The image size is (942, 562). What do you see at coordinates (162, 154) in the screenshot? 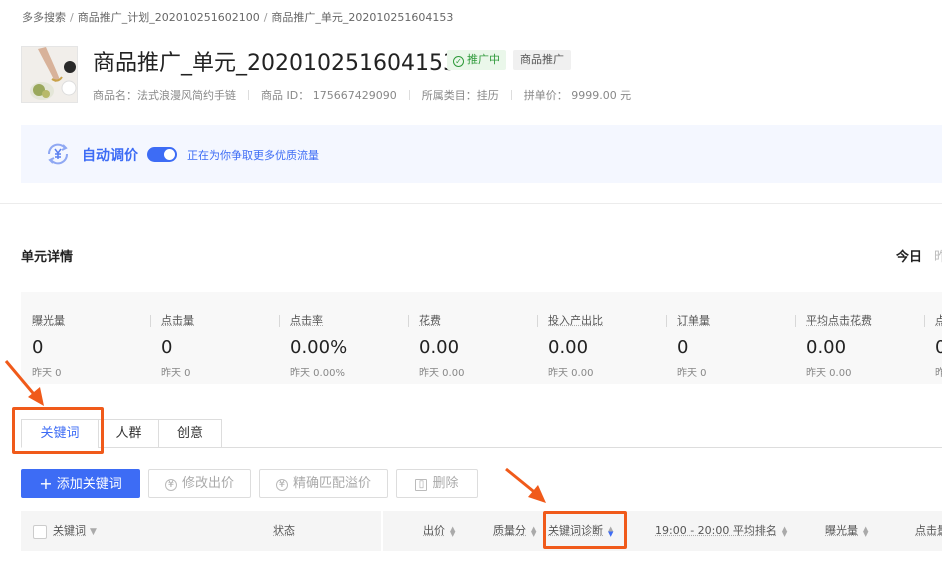
I see `auto-price-toggle` at bounding box center [162, 154].